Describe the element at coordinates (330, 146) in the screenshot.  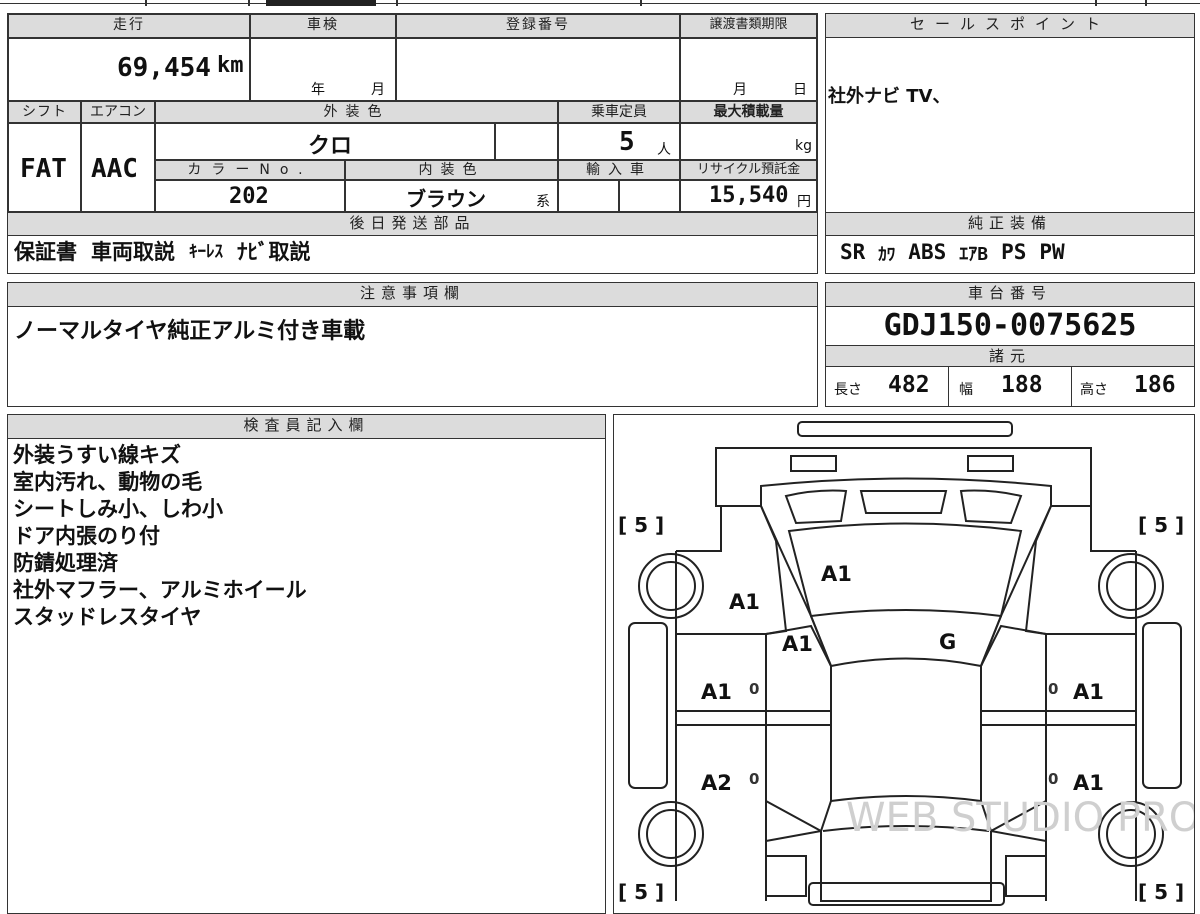
I see `exterior-color-value: クロ` at that location.